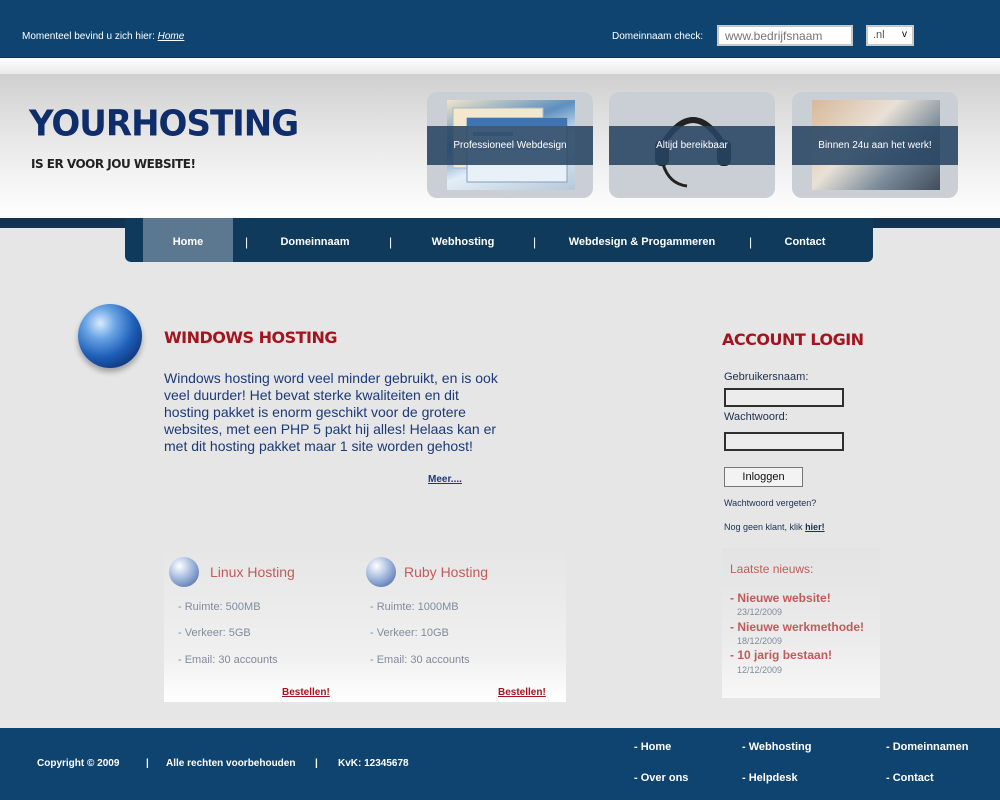 The image size is (1000, 800). What do you see at coordinates (760, 612) in the screenshot?
I see `news-date: 23/12/2009` at bounding box center [760, 612].